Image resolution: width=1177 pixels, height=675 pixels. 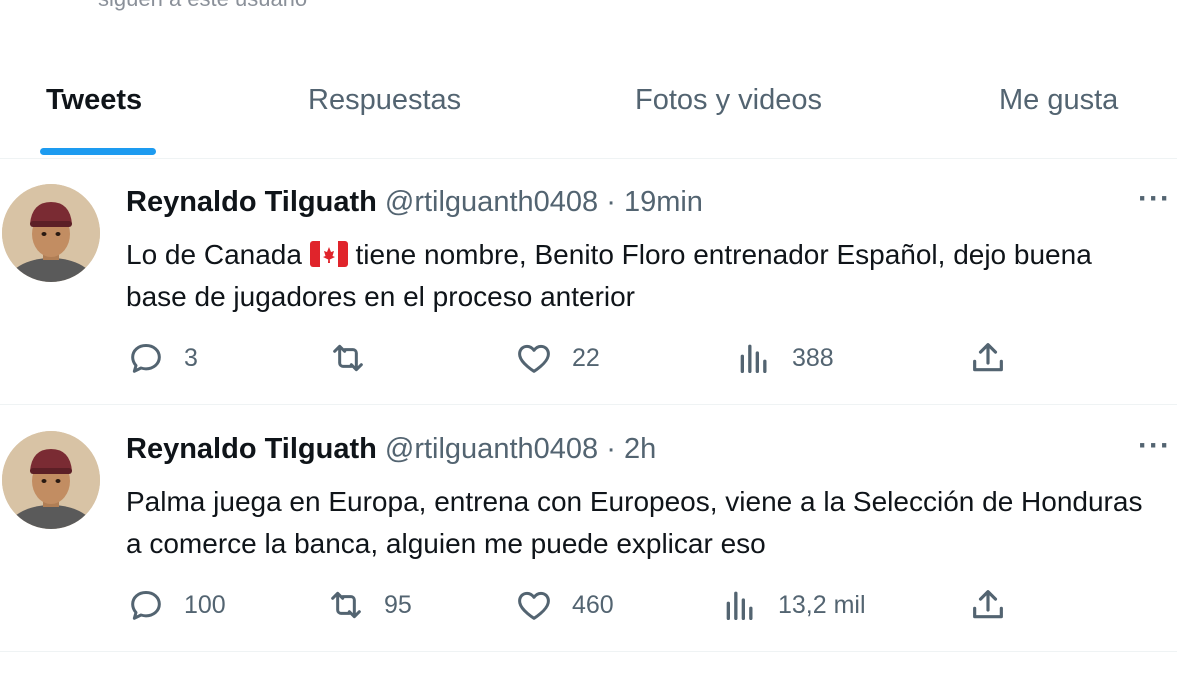 What do you see at coordinates (369, 605) in the screenshot?
I see `retweet-button: 95` at bounding box center [369, 605].